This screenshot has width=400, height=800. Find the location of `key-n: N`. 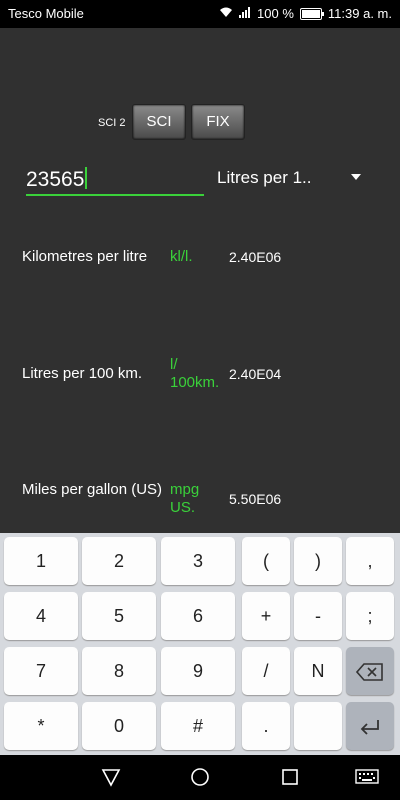

key-n: N is located at coordinates (318, 671).